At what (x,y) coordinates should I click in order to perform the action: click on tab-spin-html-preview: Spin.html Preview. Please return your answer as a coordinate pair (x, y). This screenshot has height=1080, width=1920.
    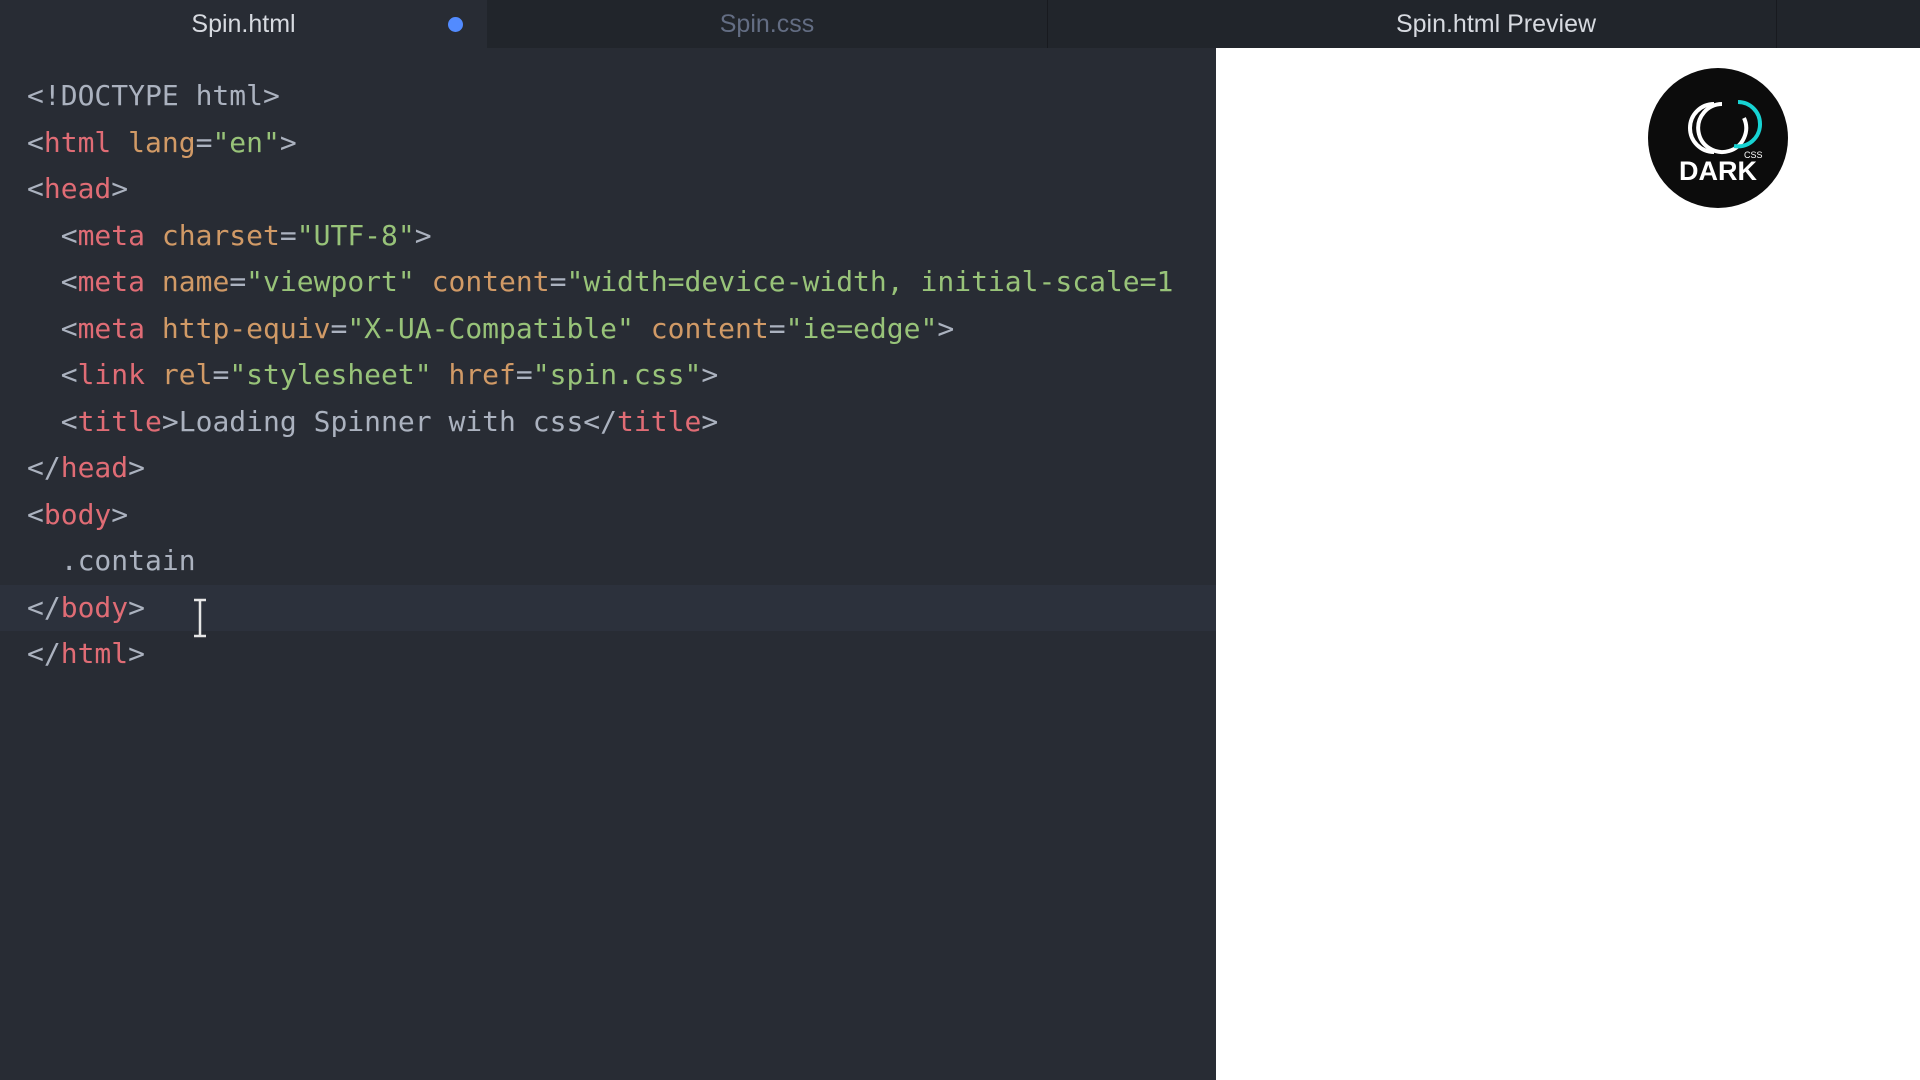
    Looking at the image, I should click on (1496, 24).